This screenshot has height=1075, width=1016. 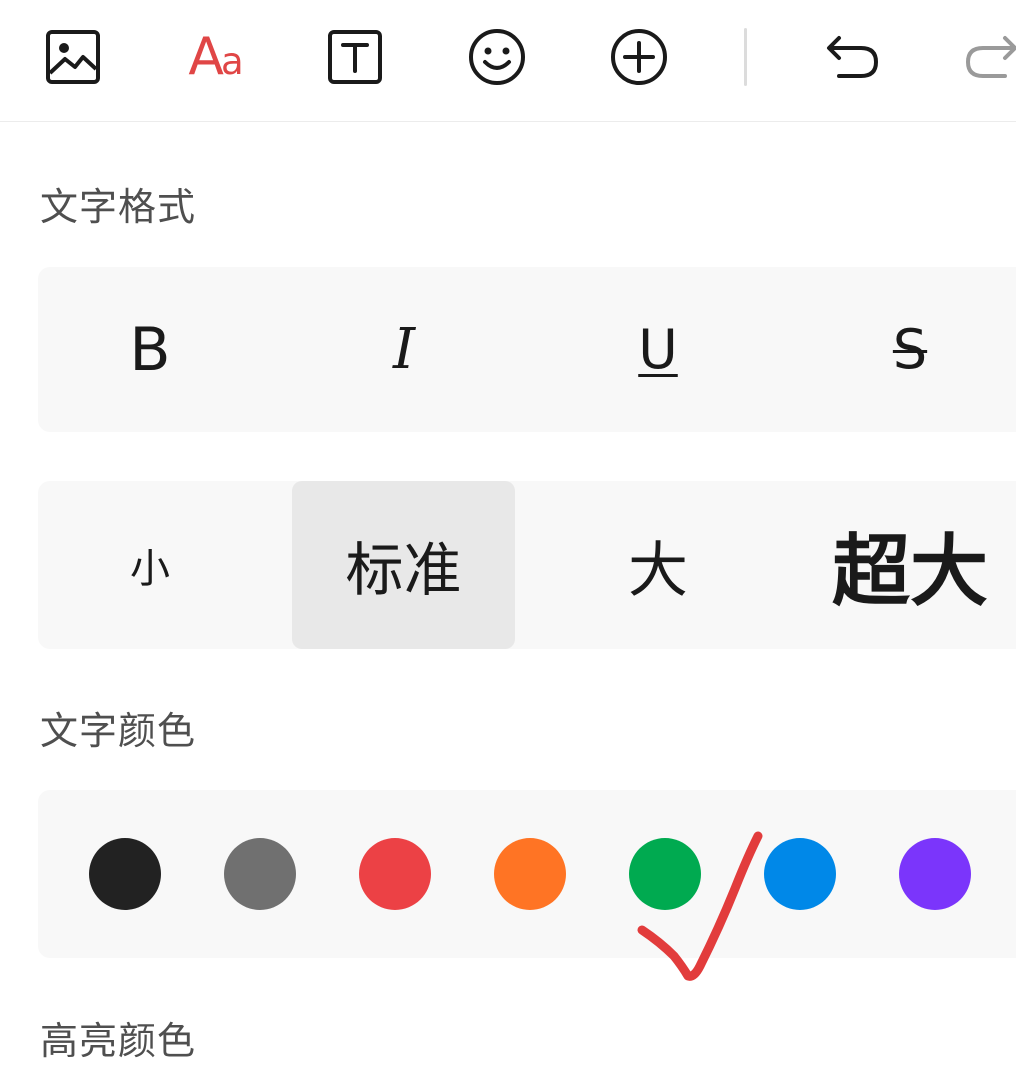 I want to click on text-box-icon, so click(x=355, y=57).